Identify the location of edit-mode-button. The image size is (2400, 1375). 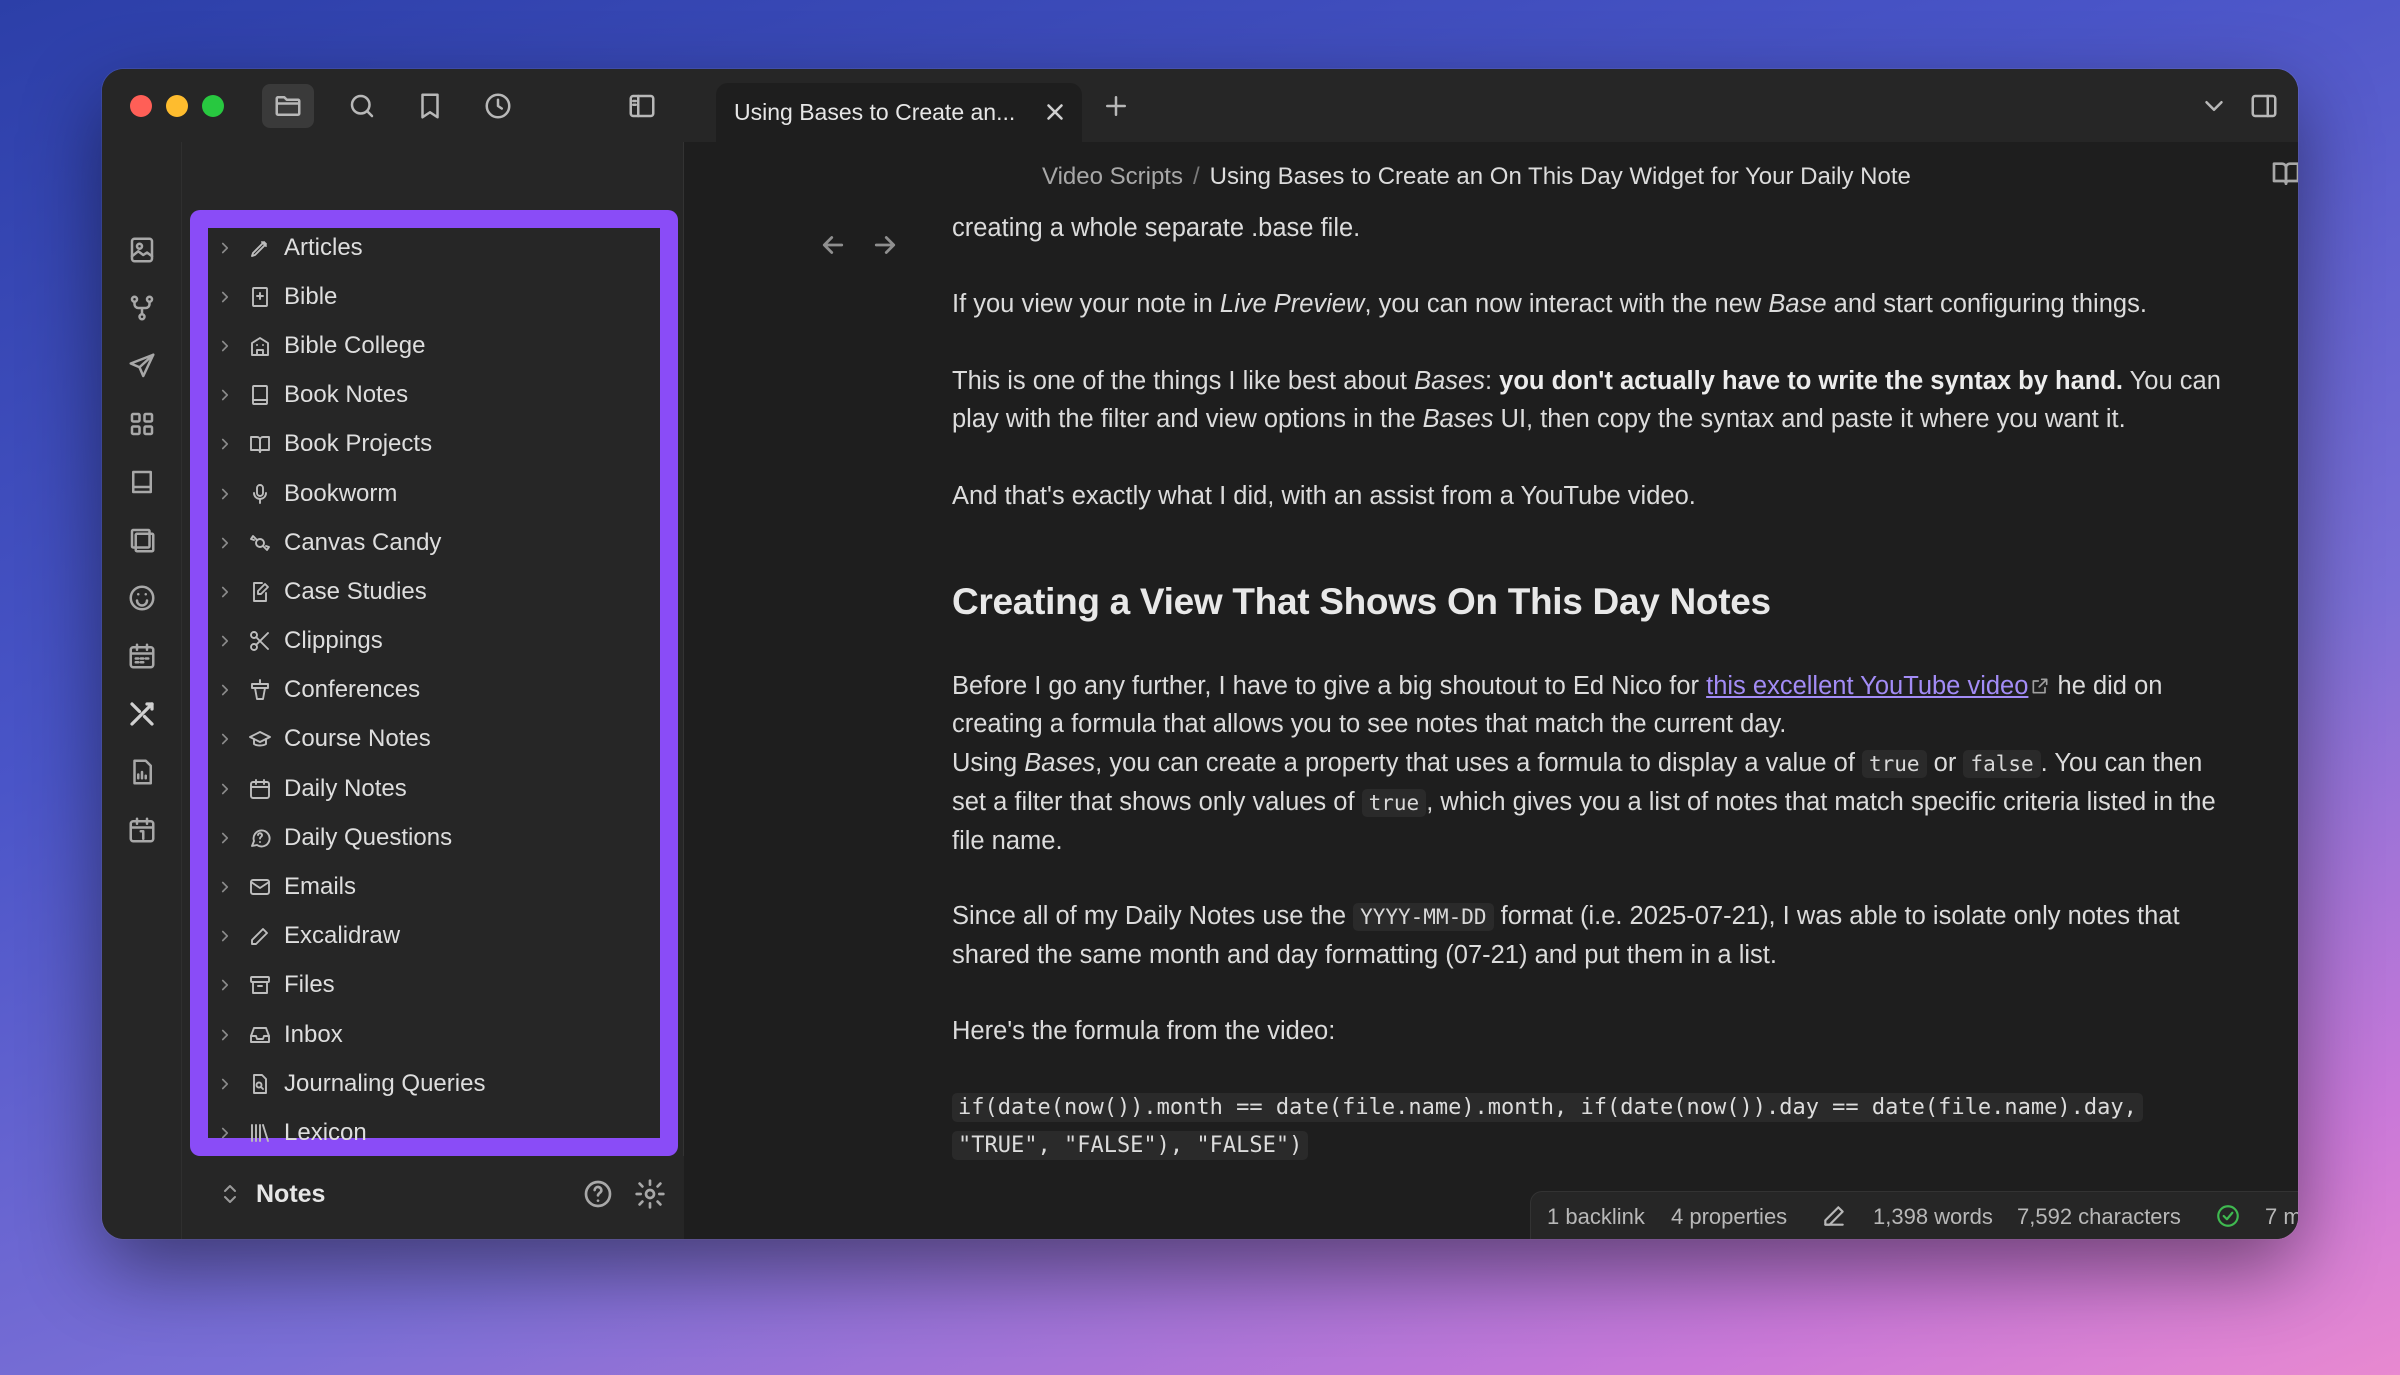
(1834, 1216).